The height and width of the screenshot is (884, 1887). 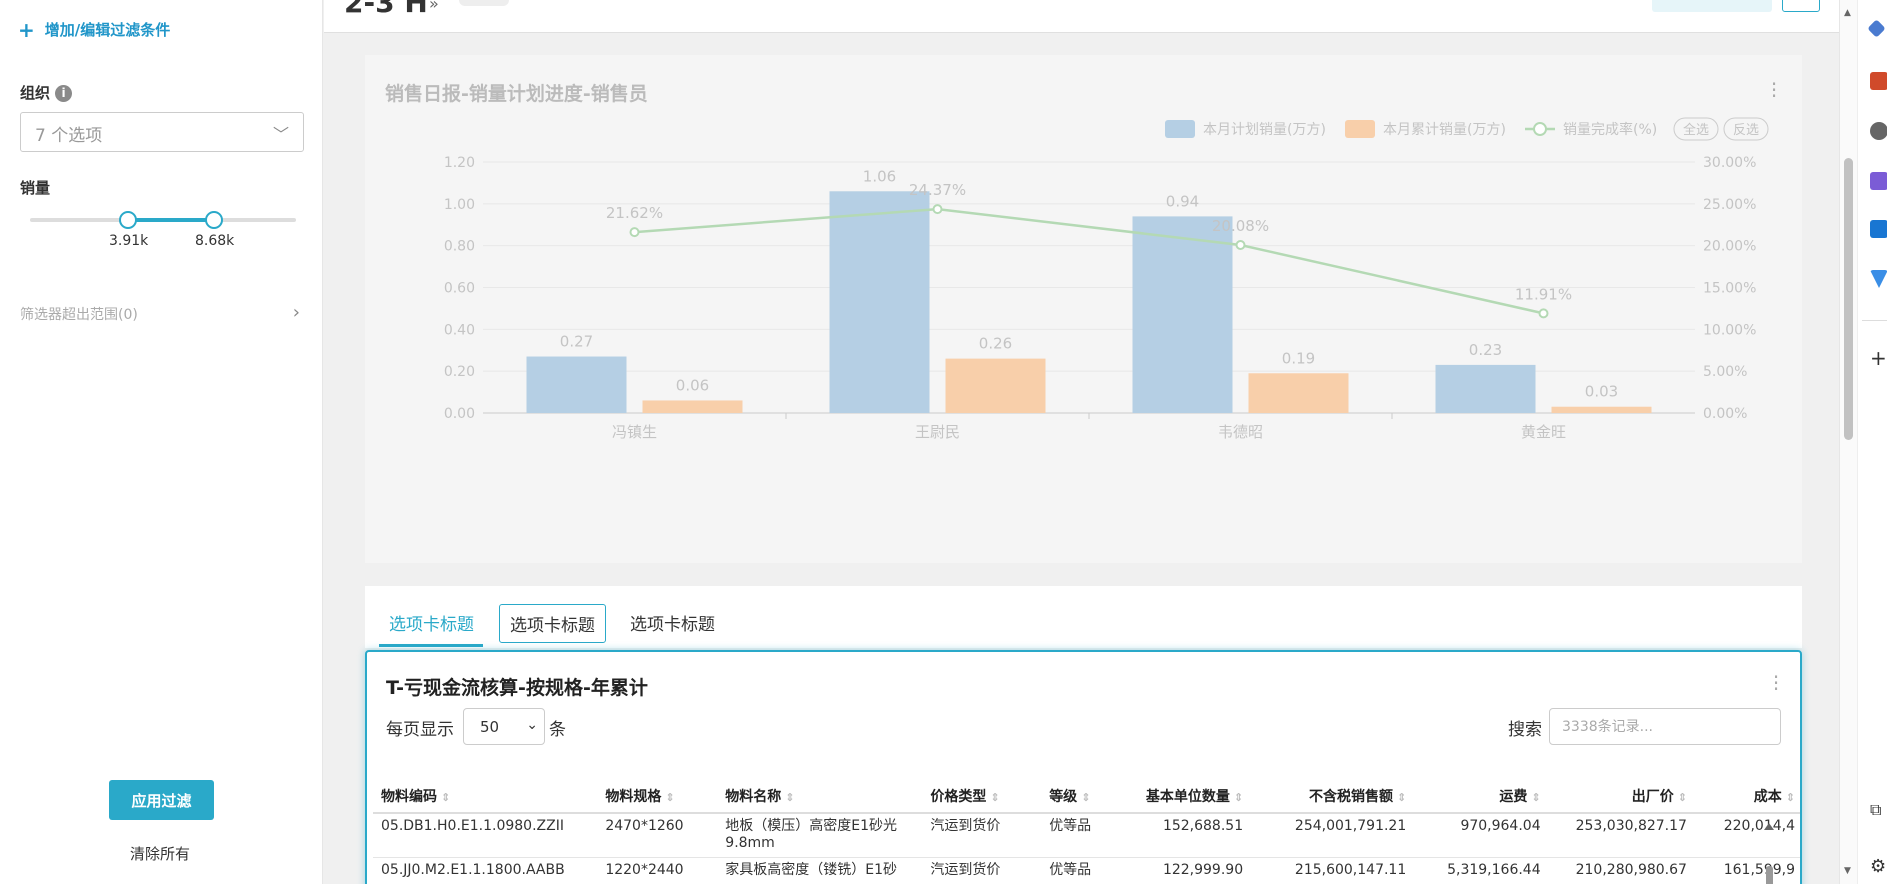 What do you see at coordinates (982, 835) in the screenshot?
I see `table-cell: 汽运到货价` at bounding box center [982, 835].